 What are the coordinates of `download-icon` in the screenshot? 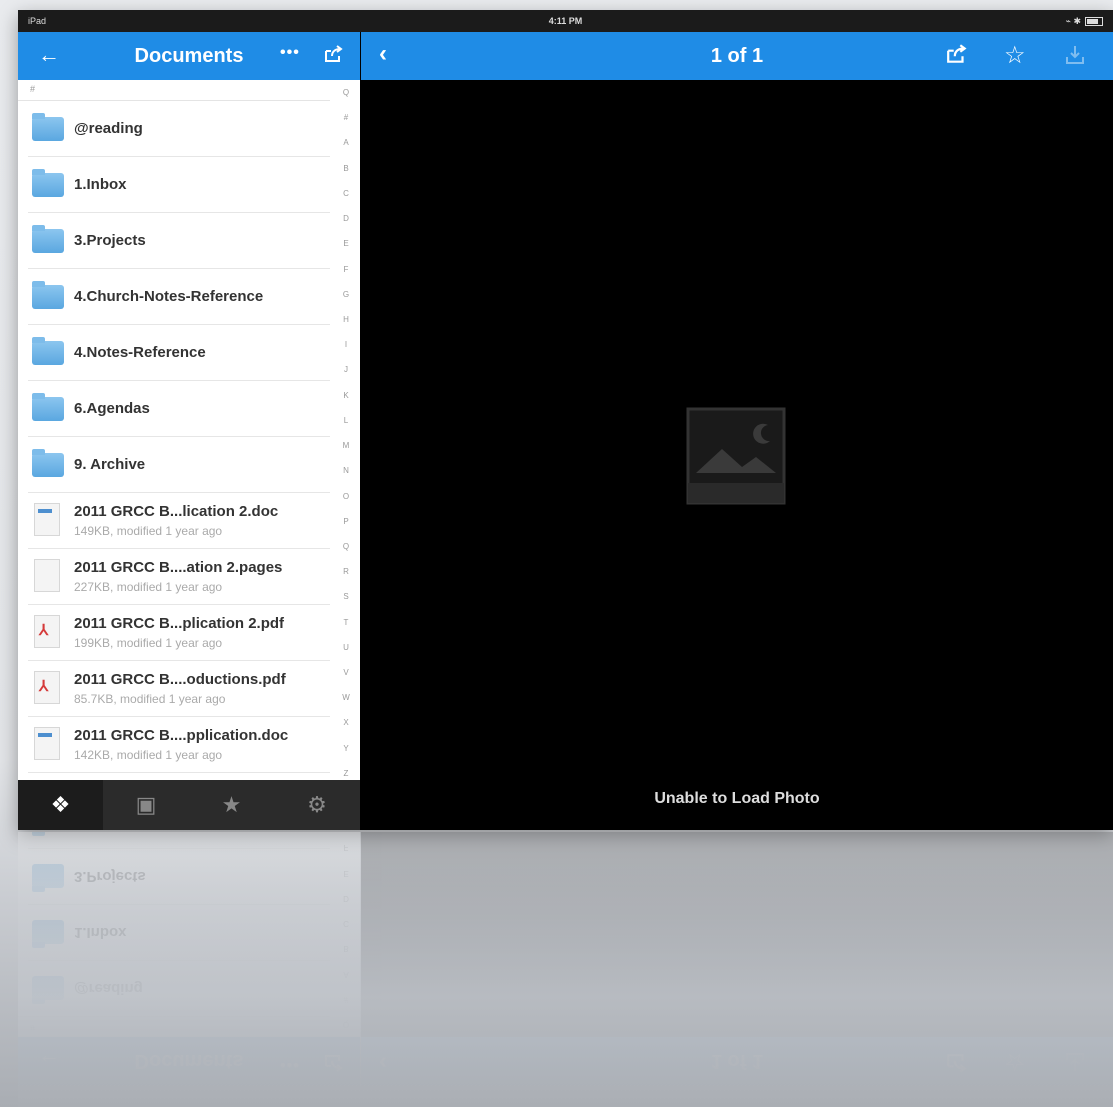 It's located at (1075, 57).